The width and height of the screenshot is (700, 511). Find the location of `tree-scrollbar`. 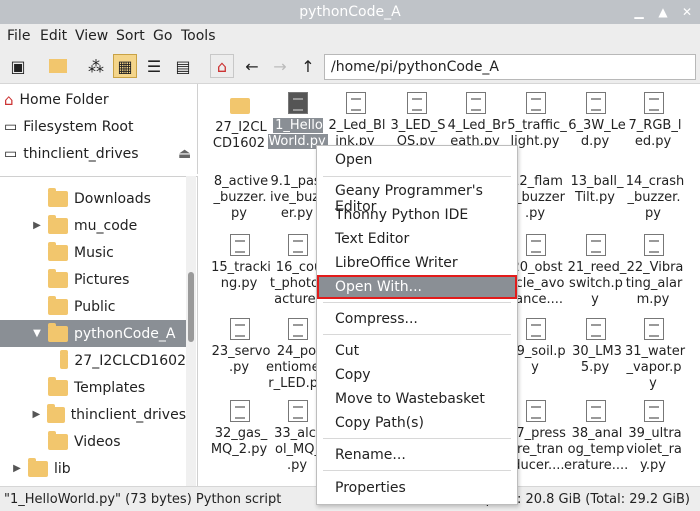

tree-scrollbar is located at coordinates (191, 331).